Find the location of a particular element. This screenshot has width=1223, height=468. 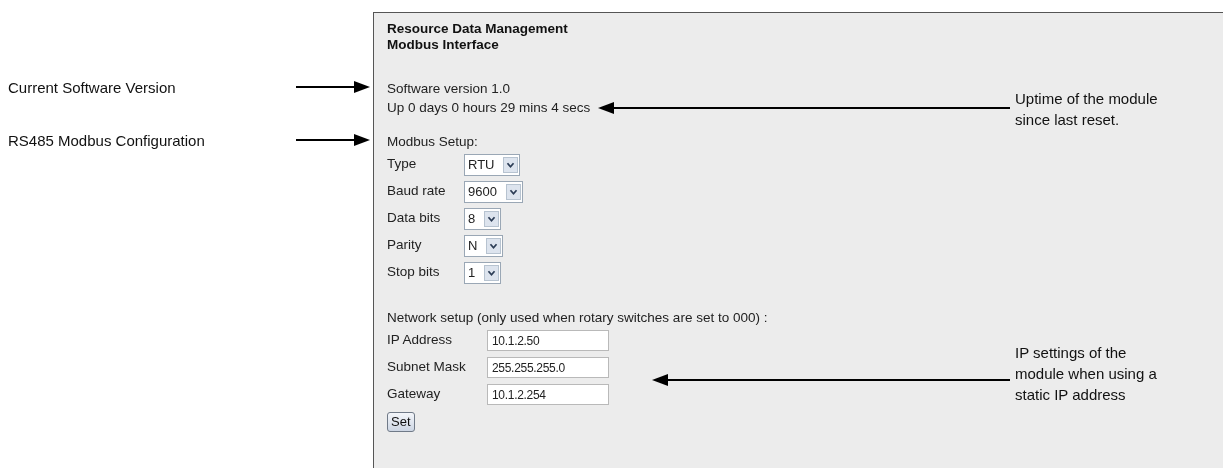

field-label: Type is located at coordinates (402, 164).